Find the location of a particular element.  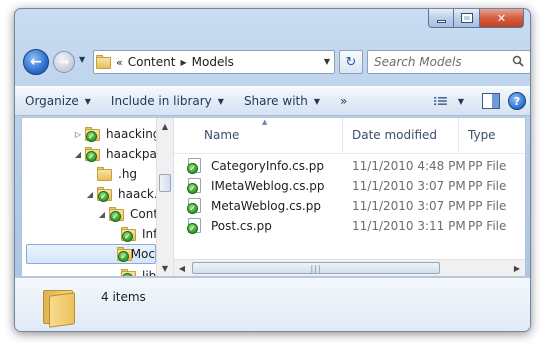

column-header-row: ▲ Name Date modified Type is located at coordinates (349, 136).